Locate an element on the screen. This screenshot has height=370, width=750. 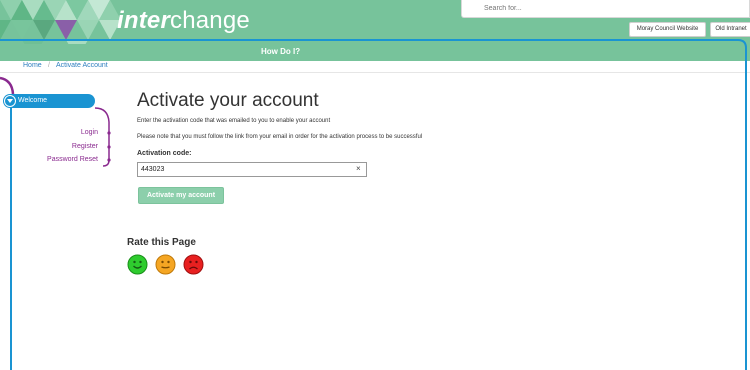
sidebar-link-password-reset: Password Reset is located at coordinates (72, 159).